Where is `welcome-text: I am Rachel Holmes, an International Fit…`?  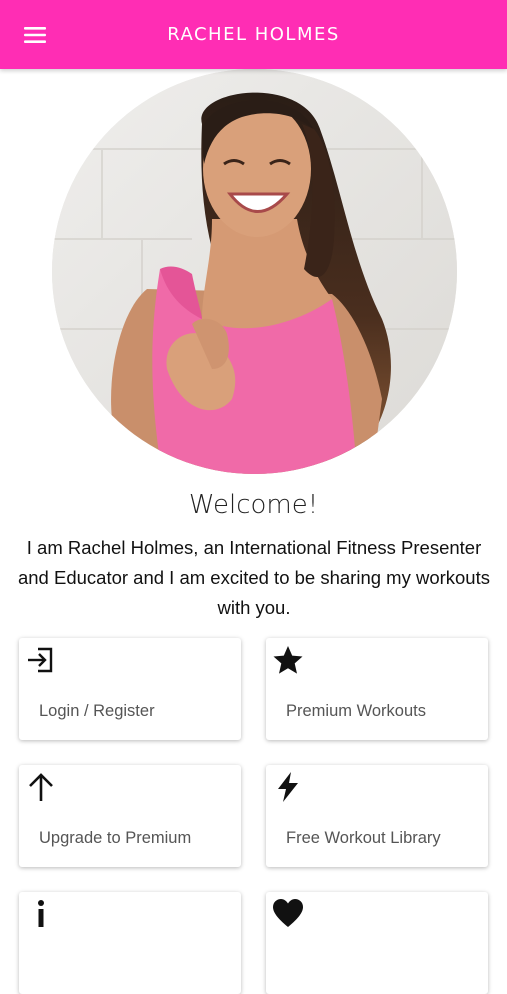 welcome-text: I am Rachel Holmes, an International Fit… is located at coordinates (253, 577).